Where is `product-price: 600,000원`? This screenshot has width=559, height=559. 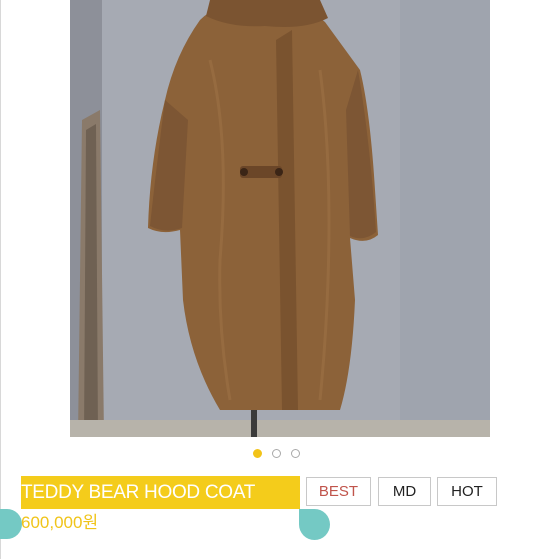
product-price: 600,000원 is located at coordinates (60, 522).